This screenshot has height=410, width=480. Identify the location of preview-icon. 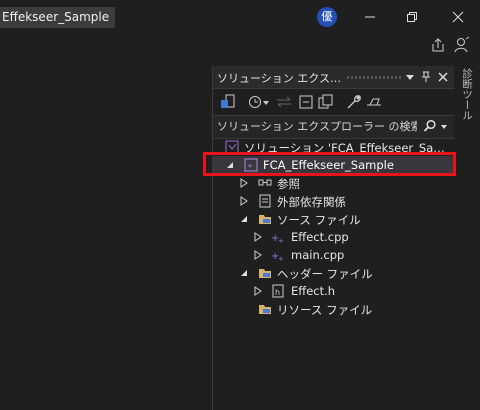
(374, 102).